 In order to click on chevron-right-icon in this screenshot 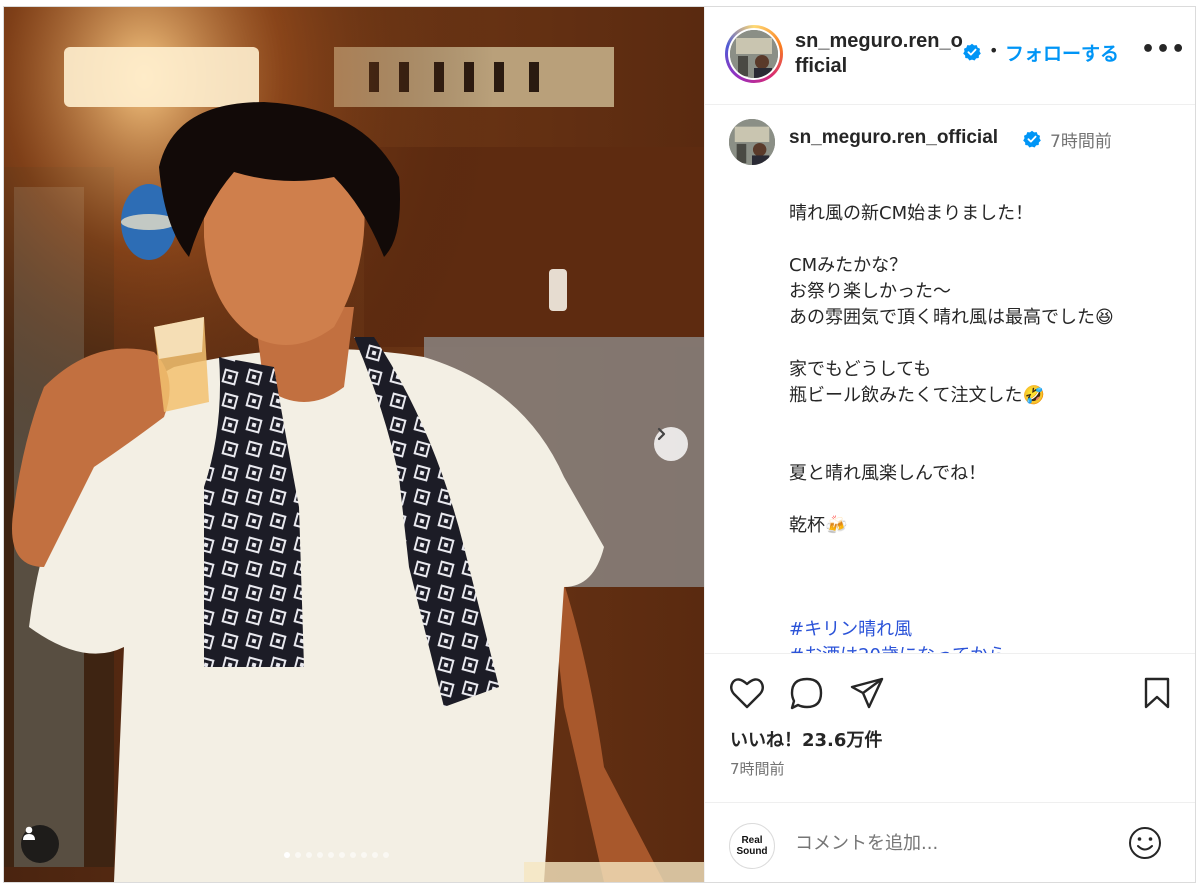, I will do `click(661, 434)`.